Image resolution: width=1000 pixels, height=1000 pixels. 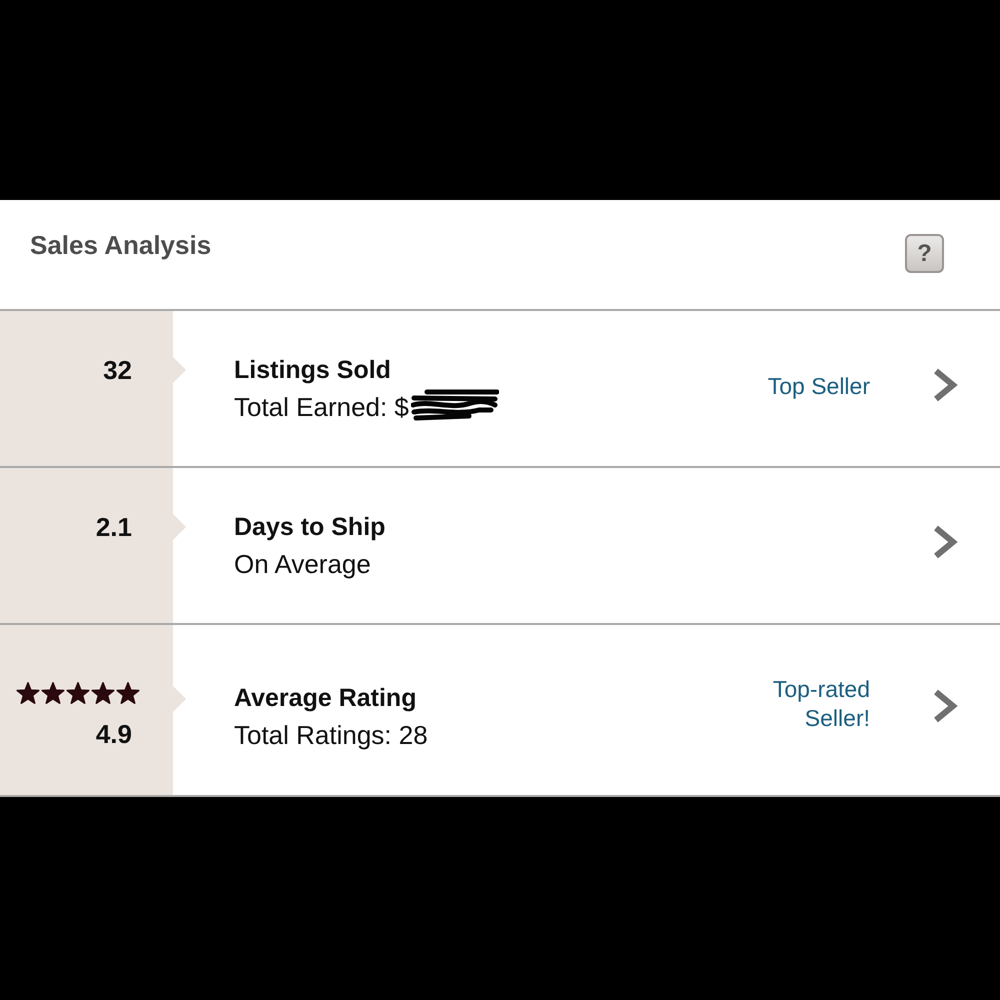 What do you see at coordinates (821, 704) in the screenshot?
I see `status-label: Top-rated Seller!` at bounding box center [821, 704].